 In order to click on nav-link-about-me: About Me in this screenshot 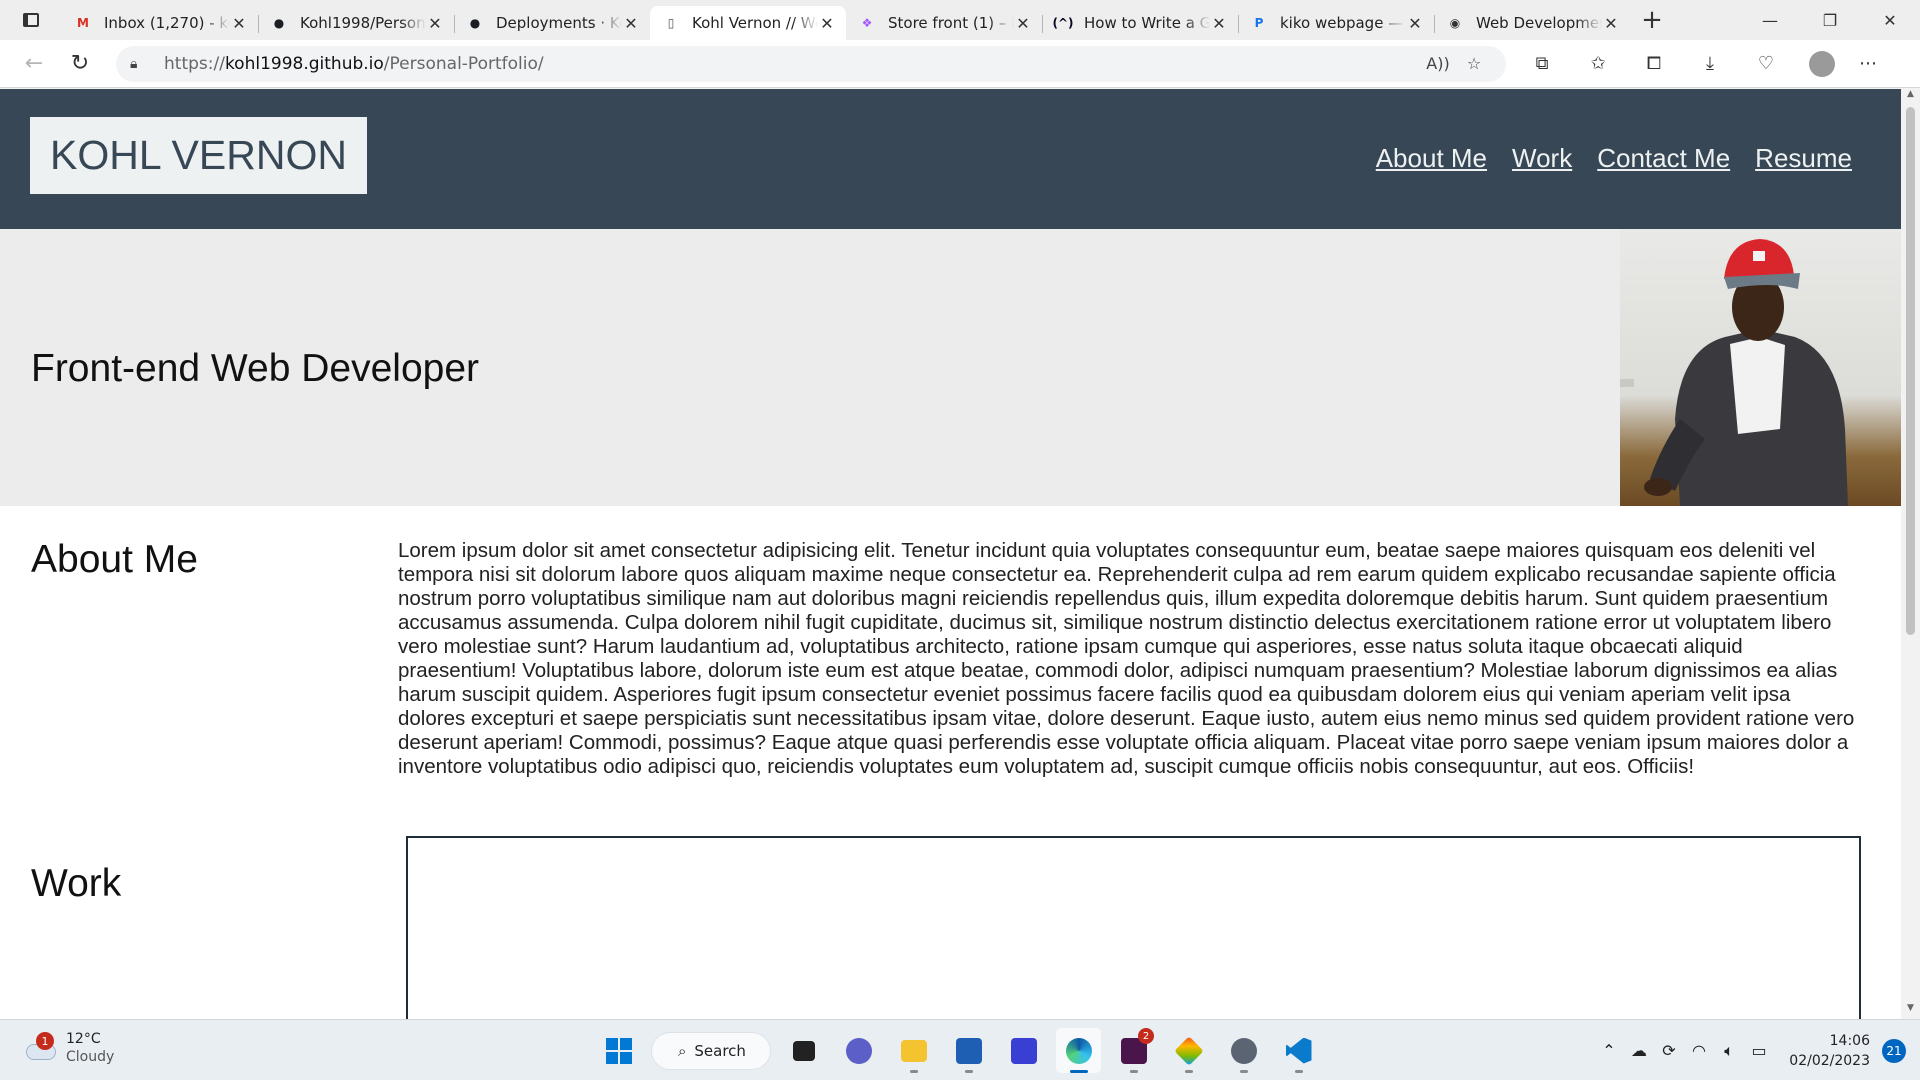, I will do `click(1431, 158)`.